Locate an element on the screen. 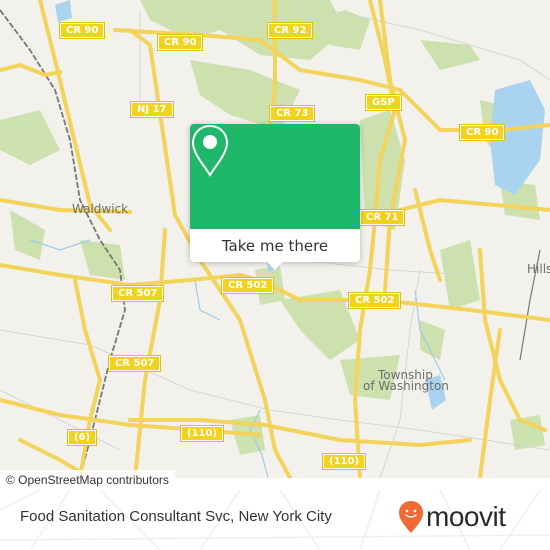 This screenshot has width=550, height=550. moovit-logo: moovit is located at coordinates (452, 517).